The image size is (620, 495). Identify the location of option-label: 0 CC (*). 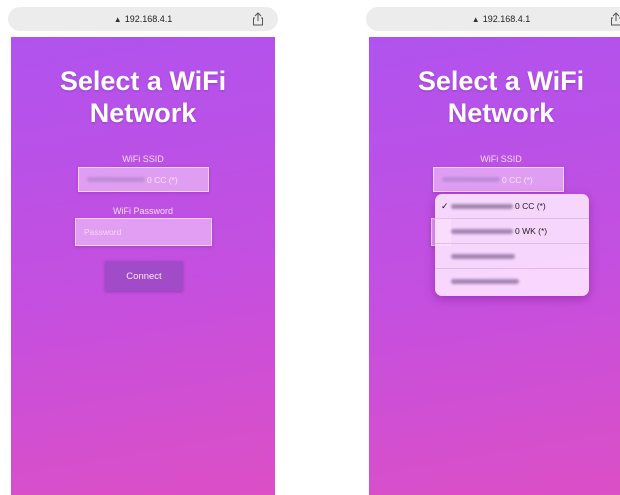
(530, 206).